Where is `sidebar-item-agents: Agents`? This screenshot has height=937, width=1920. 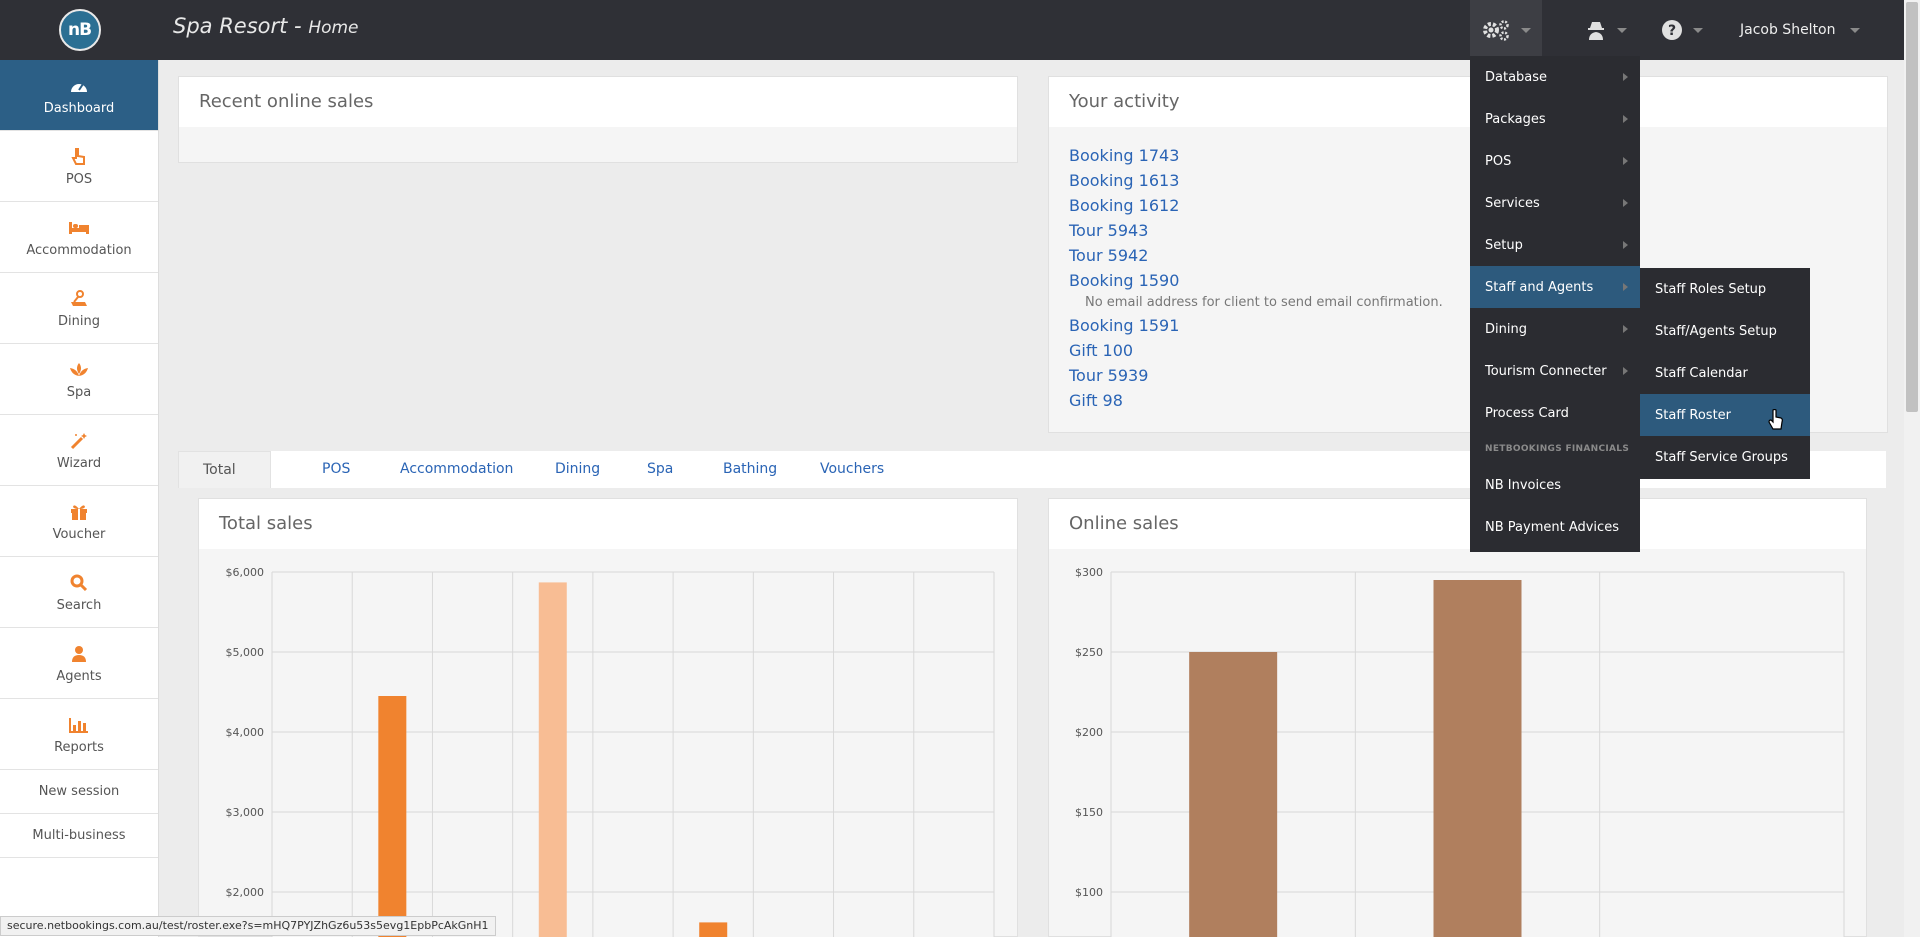
sidebar-item-agents: Agents is located at coordinates (79, 663).